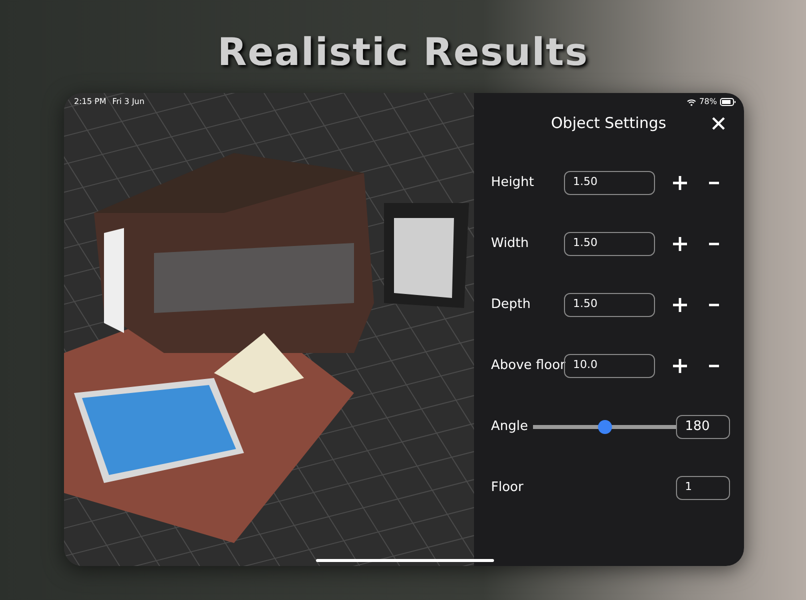  I want to click on input-field: 180, so click(703, 426).